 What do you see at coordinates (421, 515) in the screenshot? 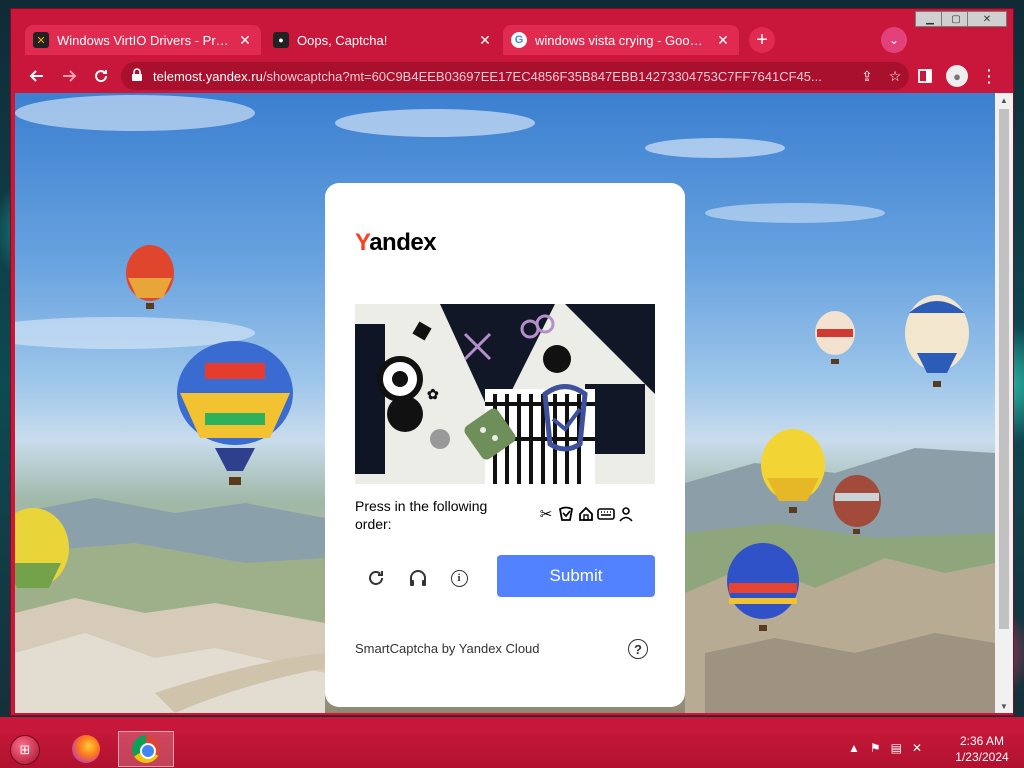
I see `captcha-instruction: Press in the following order:` at bounding box center [421, 515].